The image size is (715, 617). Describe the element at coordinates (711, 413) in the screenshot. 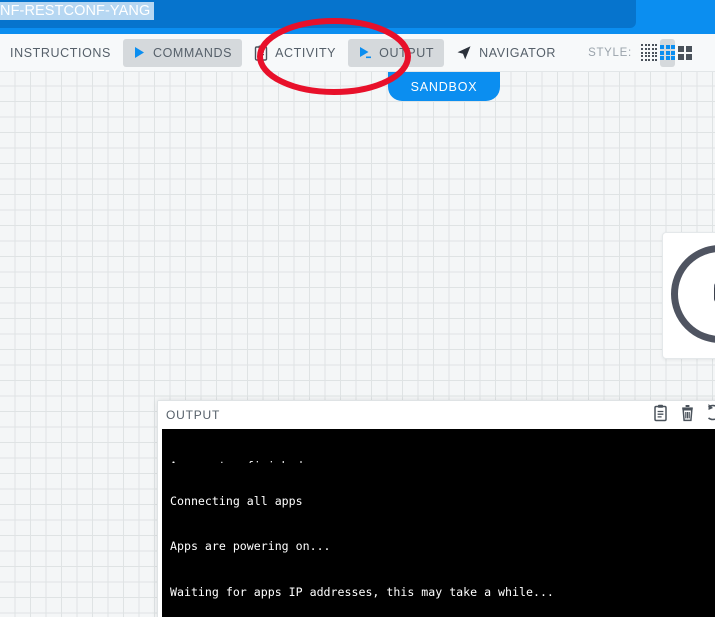

I see `refresh-icon` at that location.